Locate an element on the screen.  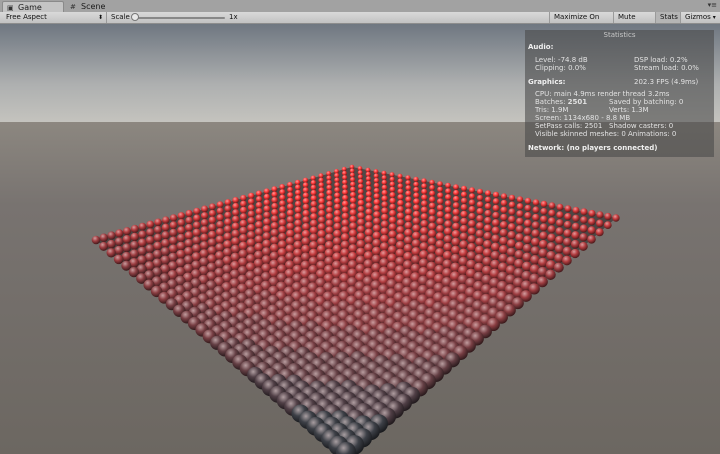
tab-bar: ▣ Game # Scene ▾≡ is located at coordinates (360, 6).